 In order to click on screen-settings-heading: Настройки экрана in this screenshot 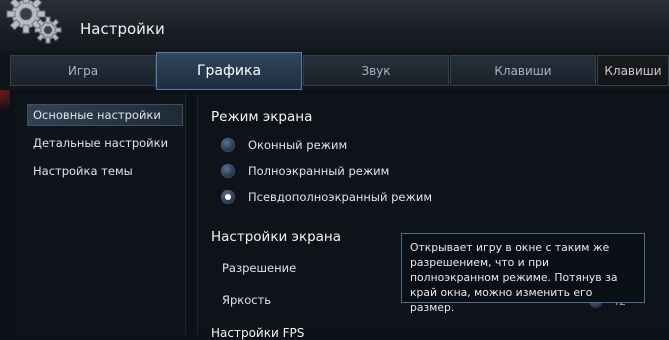, I will do `click(276, 237)`.